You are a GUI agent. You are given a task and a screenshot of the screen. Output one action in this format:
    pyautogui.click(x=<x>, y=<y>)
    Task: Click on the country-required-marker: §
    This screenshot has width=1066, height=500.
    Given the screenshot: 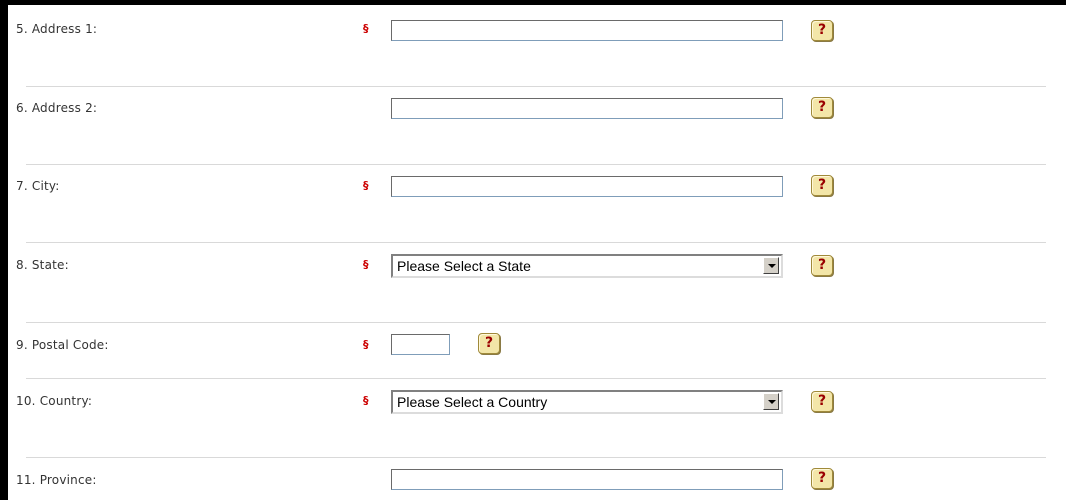 What is the action you would take?
    pyautogui.click(x=366, y=400)
    